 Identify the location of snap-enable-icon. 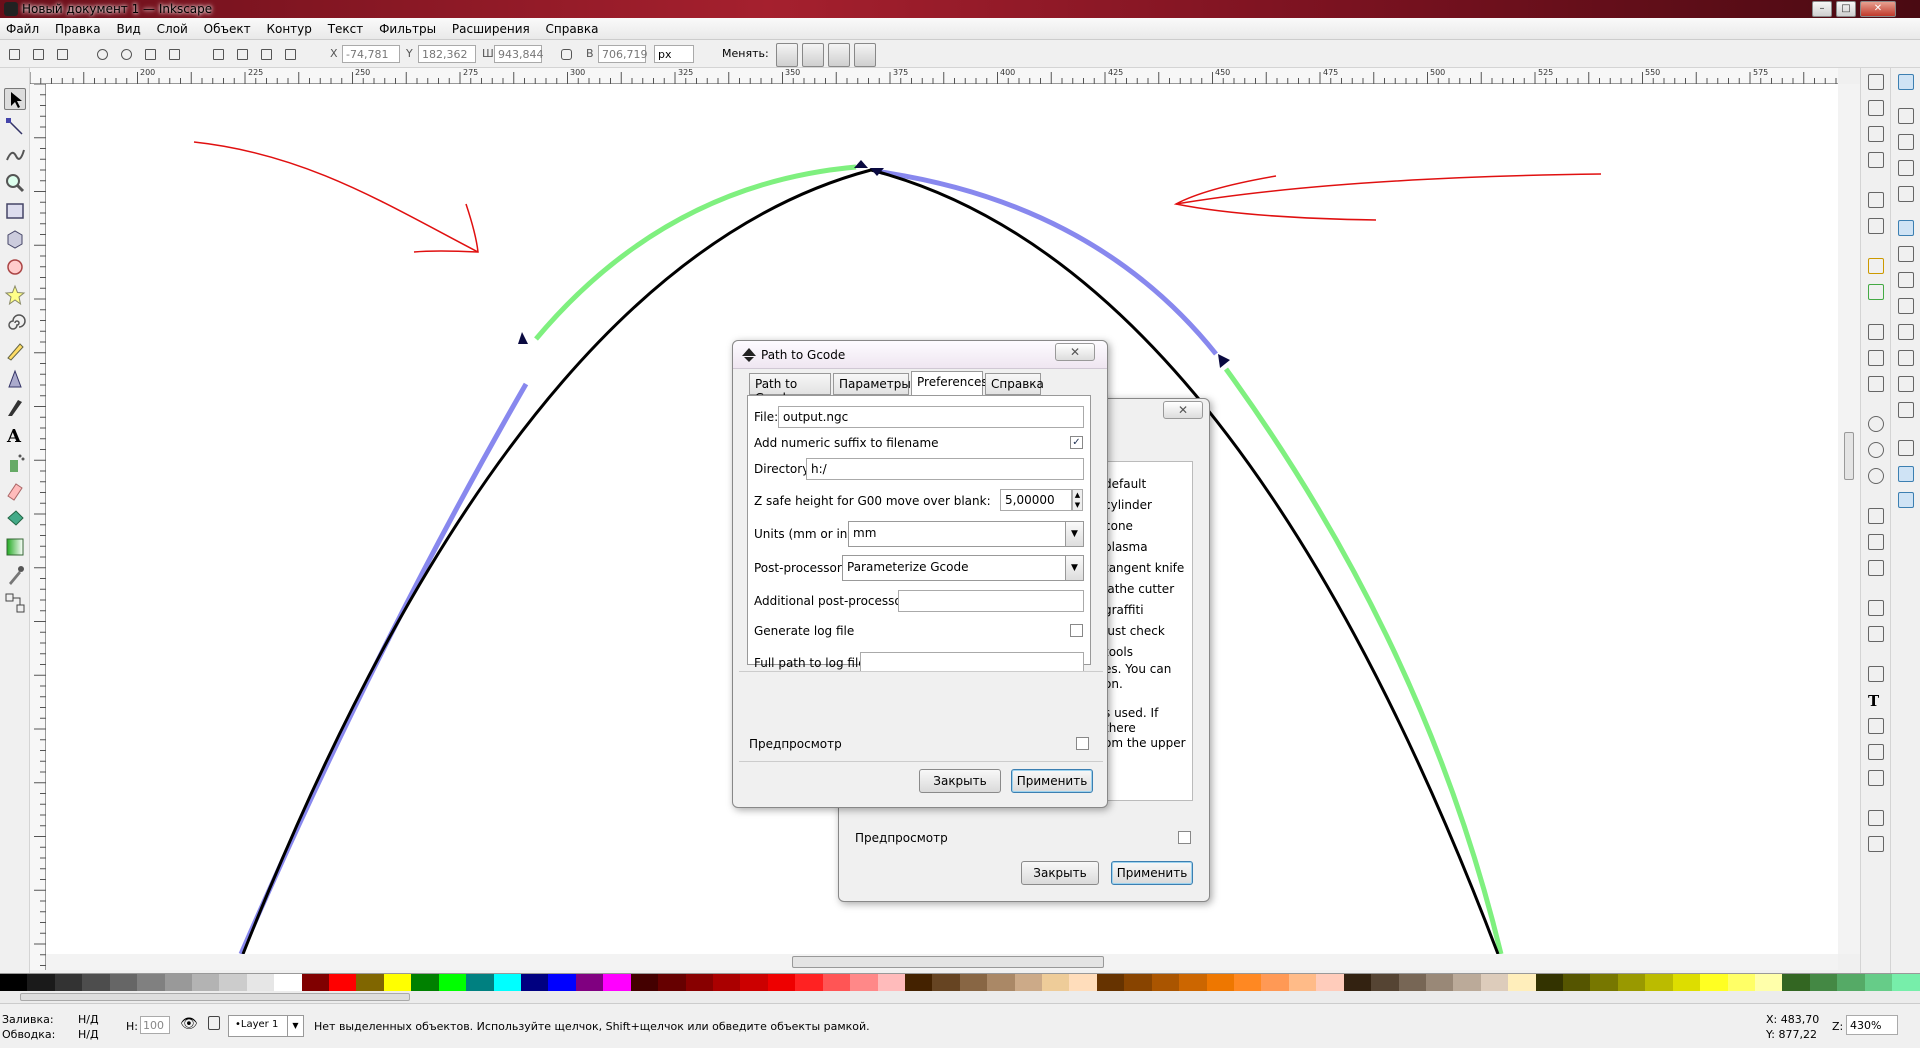
(1906, 82).